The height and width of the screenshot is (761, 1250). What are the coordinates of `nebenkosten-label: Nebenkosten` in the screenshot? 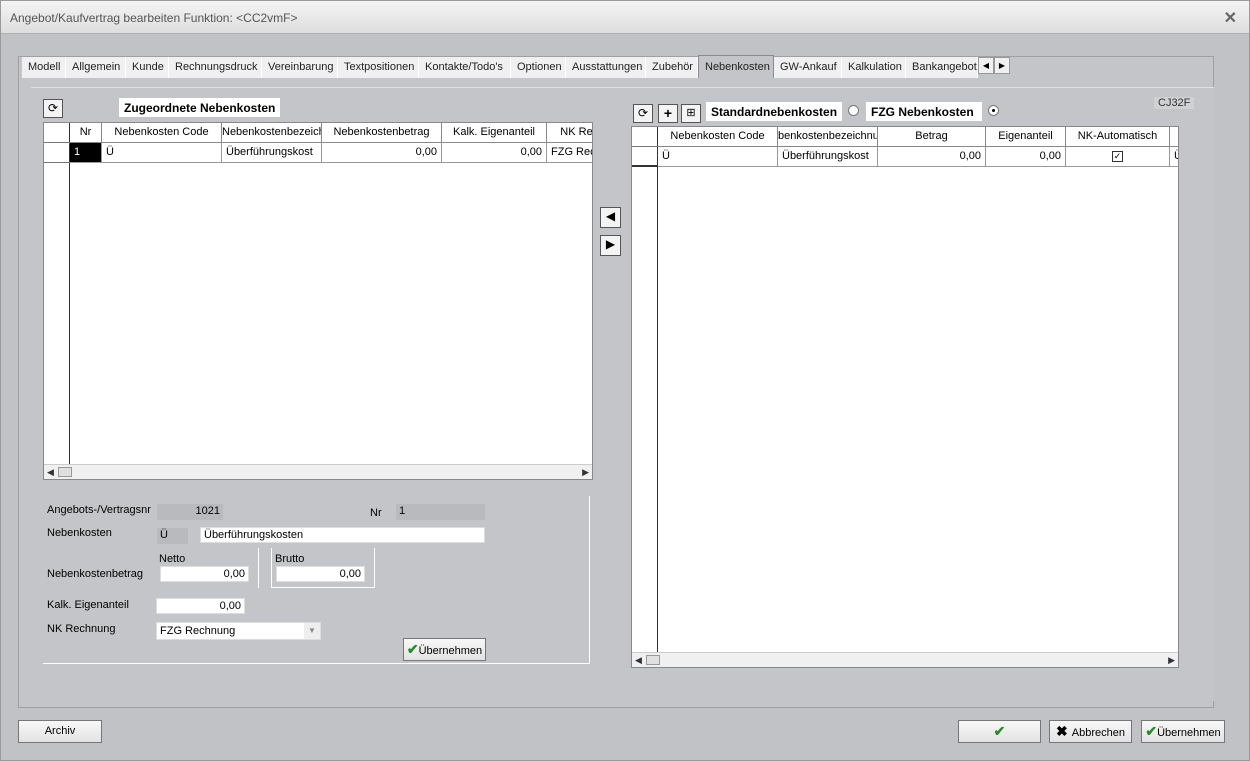 It's located at (79, 533).